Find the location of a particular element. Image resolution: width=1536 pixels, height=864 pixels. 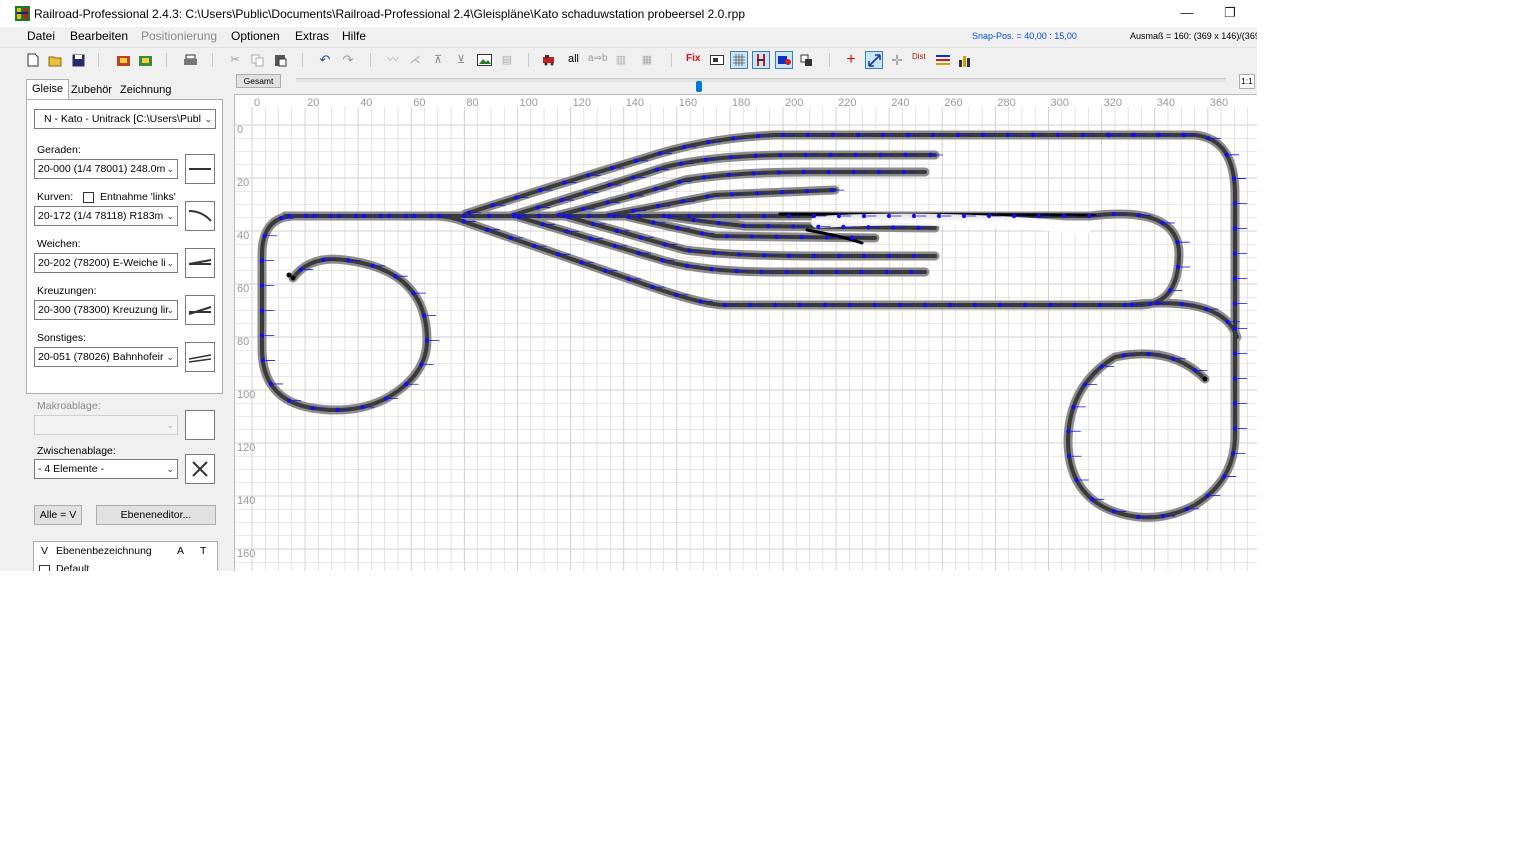

align-bottom-icon: ⊻ is located at coordinates (461, 60).